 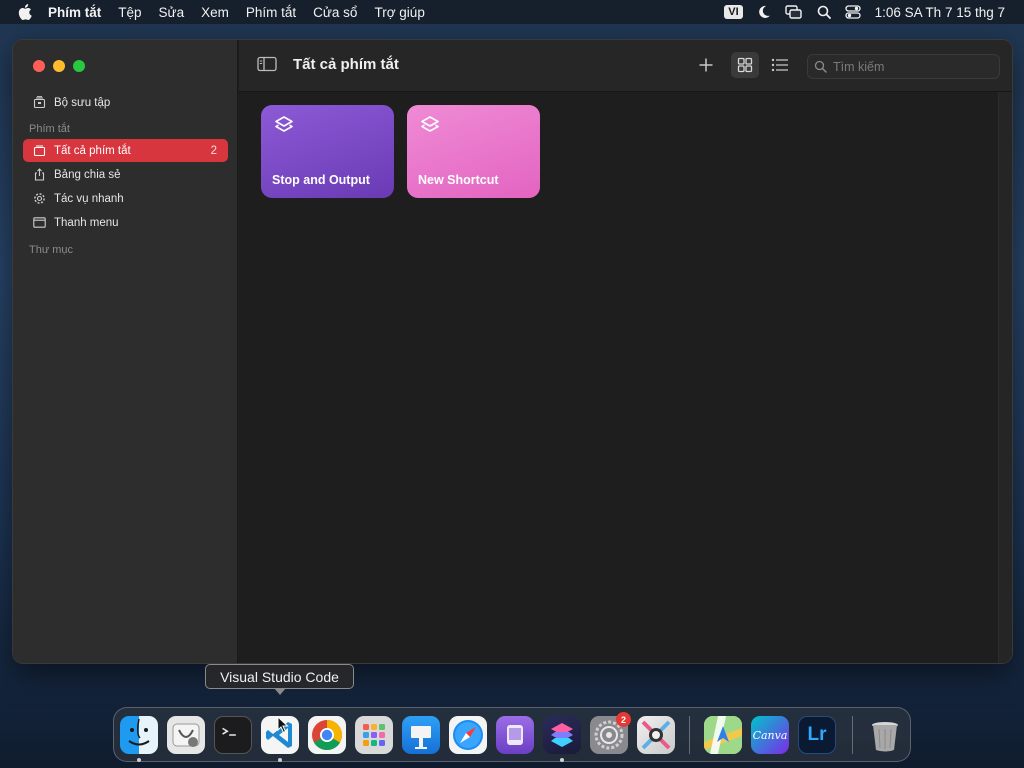 I want to click on trash-icon, so click(x=885, y=737).